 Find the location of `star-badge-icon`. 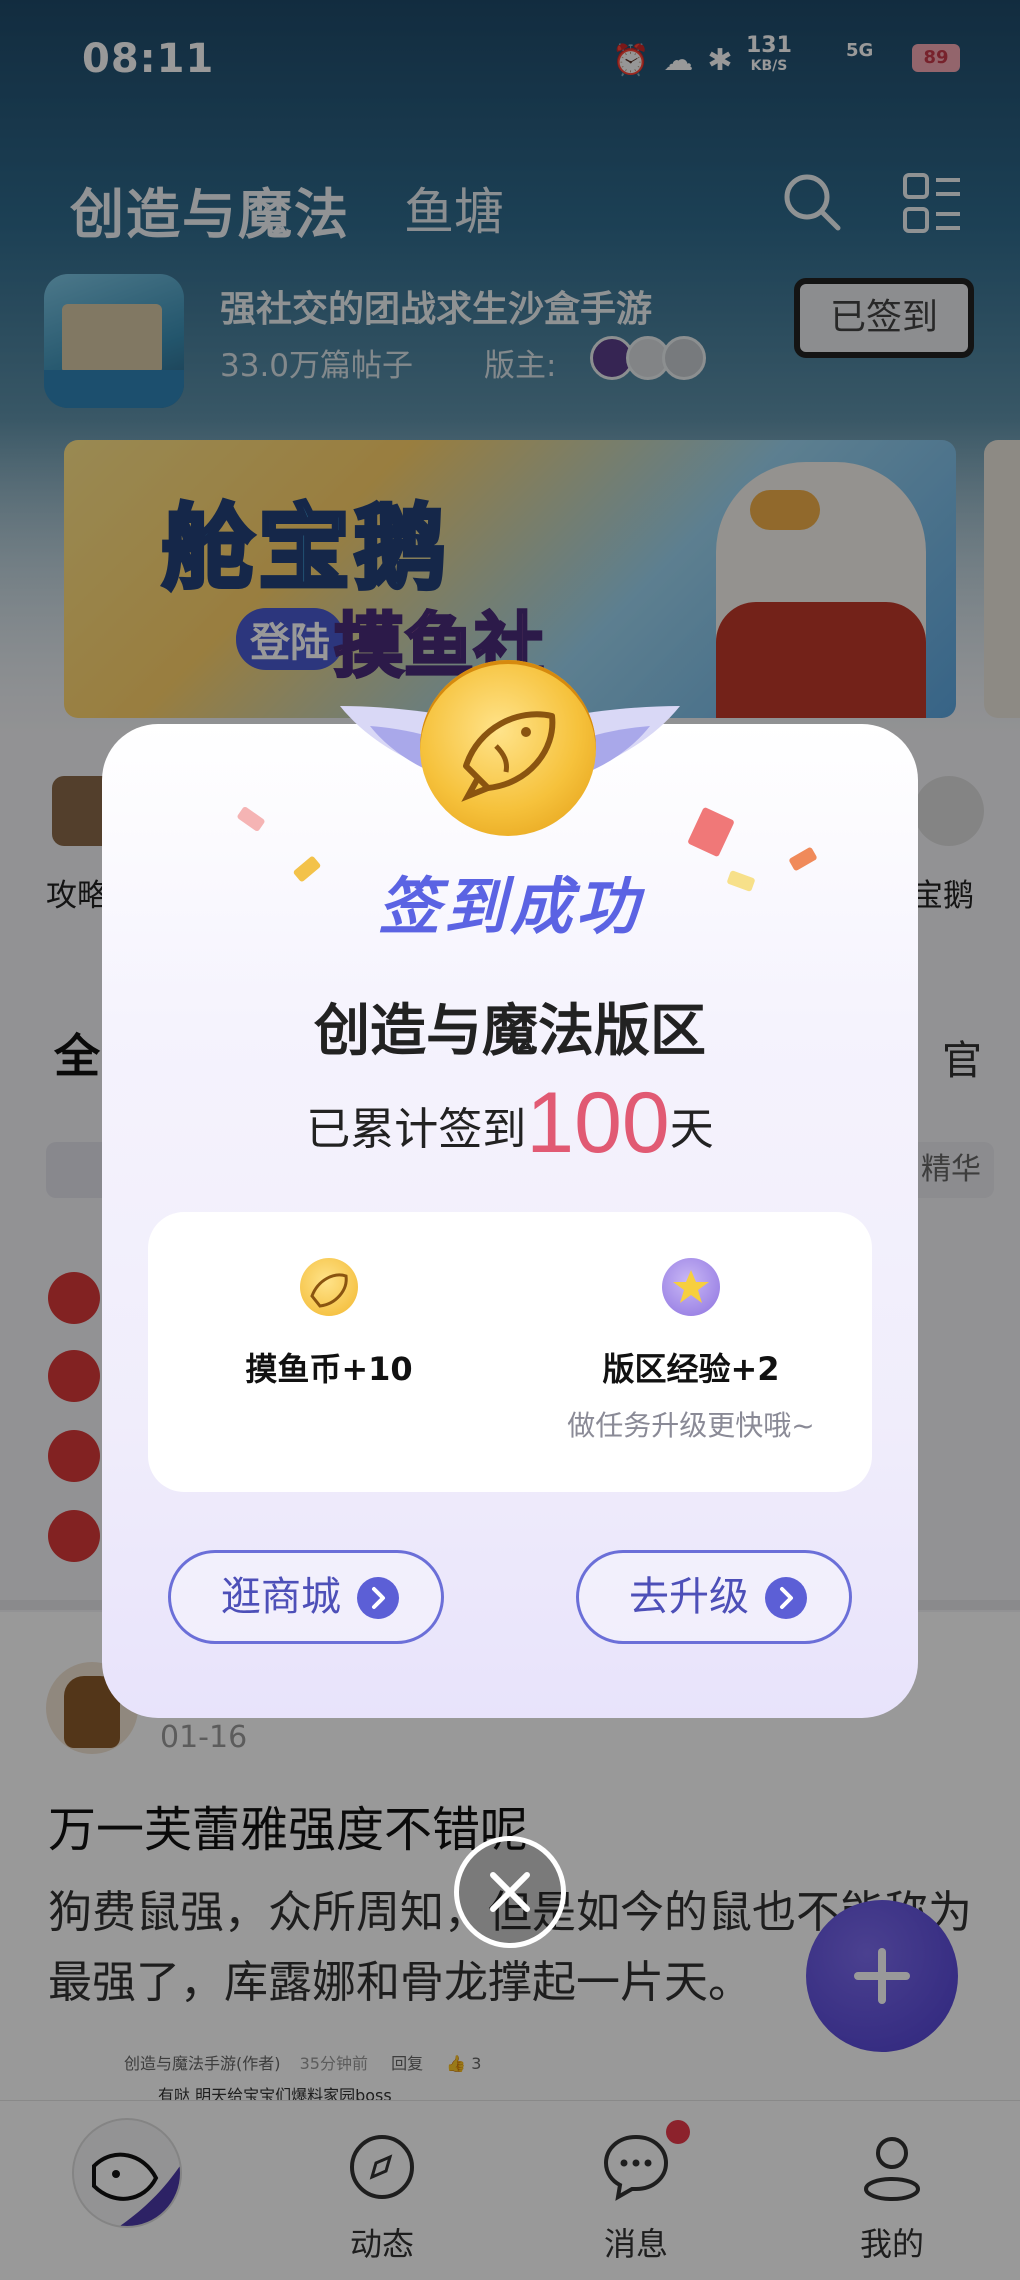

star-badge-icon is located at coordinates (691, 1287).